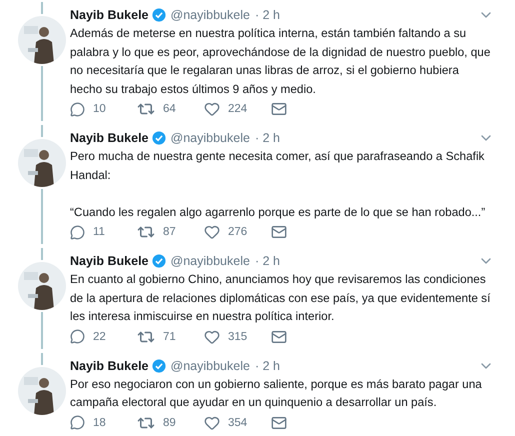 The height and width of the screenshot is (436, 515). Describe the element at coordinates (169, 109) in the screenshot. I see `retweet-count: 64` at that location.